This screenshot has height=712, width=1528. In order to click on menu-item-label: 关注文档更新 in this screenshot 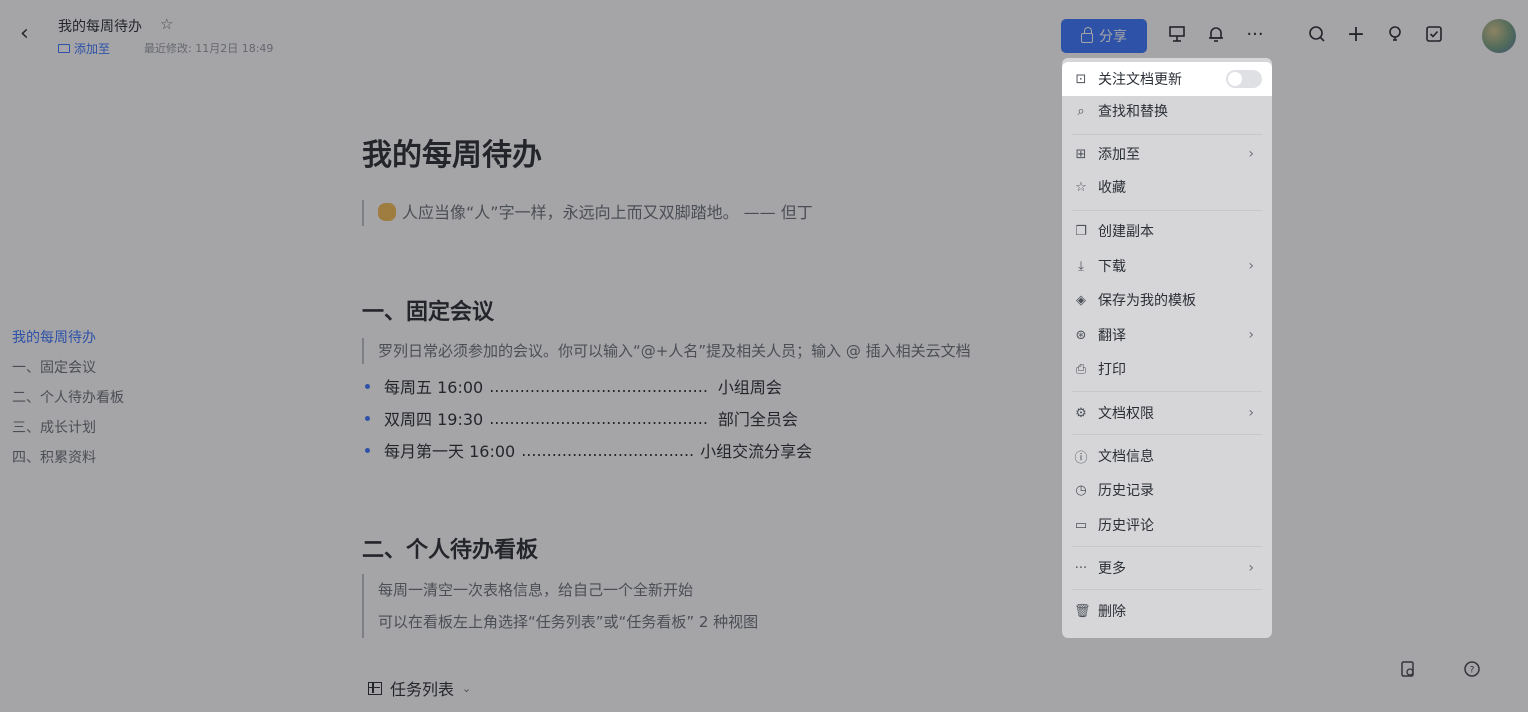, I will do `click(1140, 80)`.